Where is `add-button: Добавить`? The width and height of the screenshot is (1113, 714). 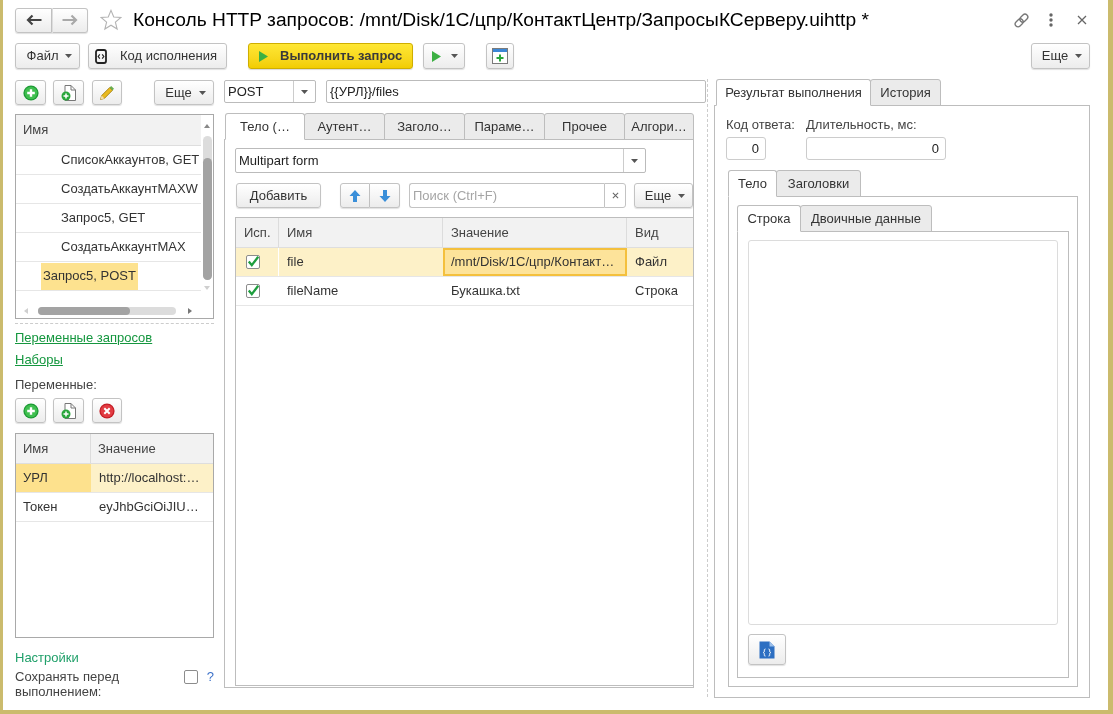
add-button: Добавить is located at coordinates (278, 195).